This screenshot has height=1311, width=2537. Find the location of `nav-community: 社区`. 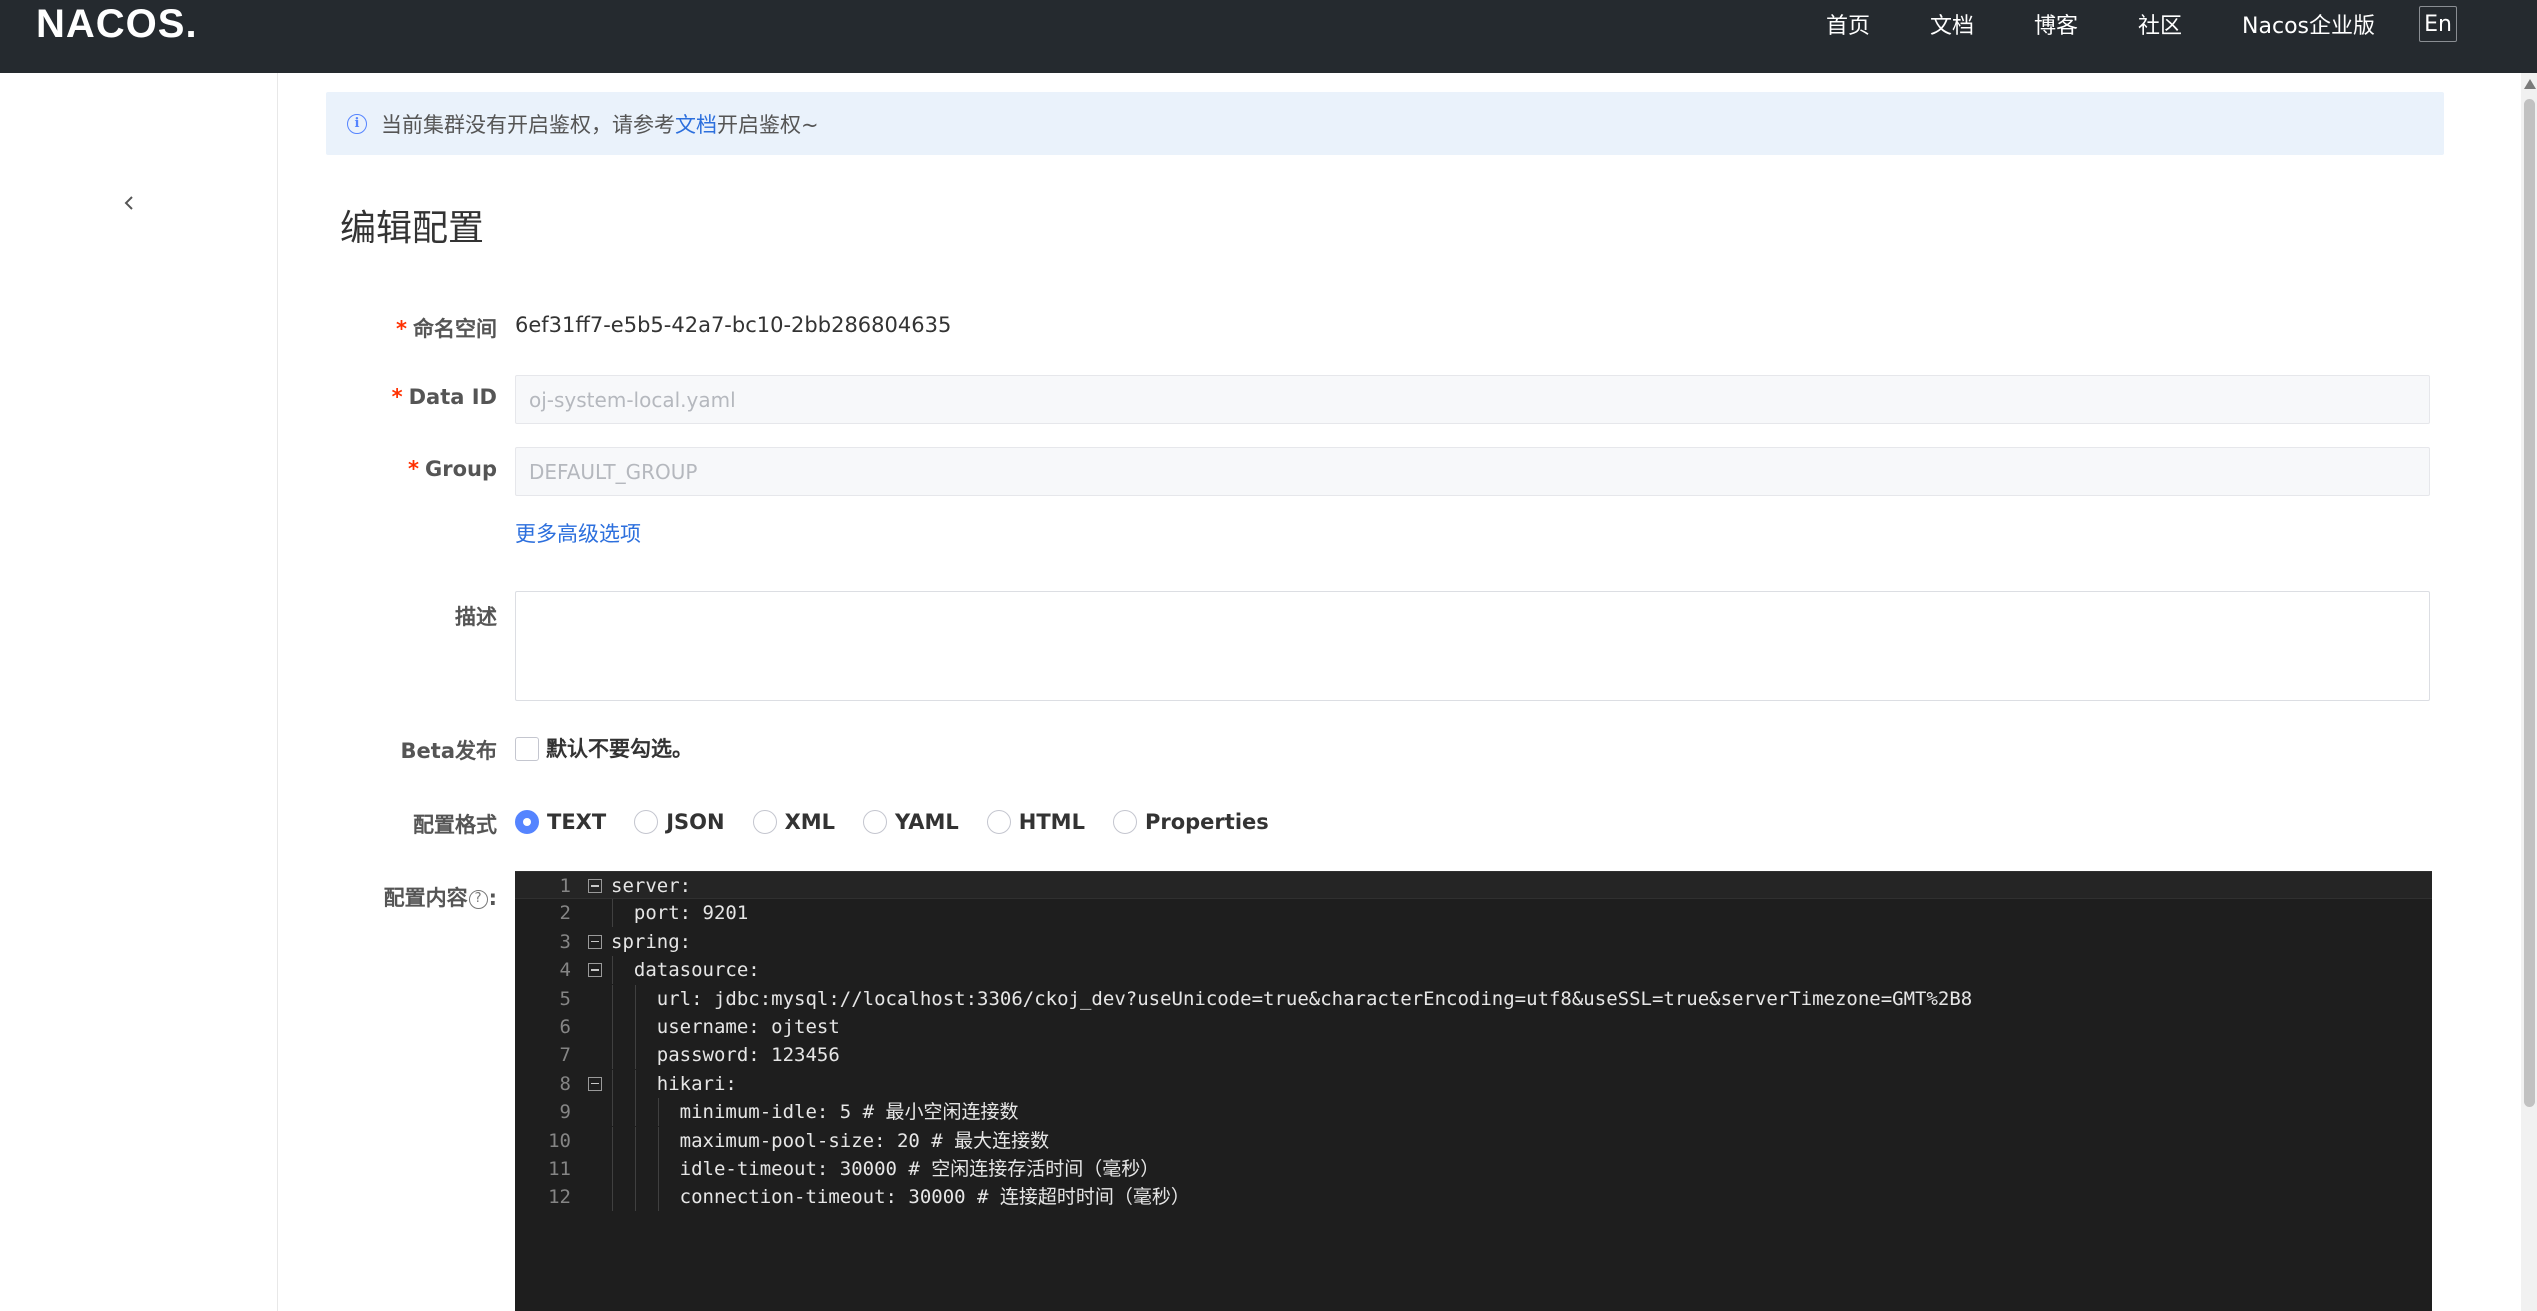

nav-community: 社区 is located at coordinates (2160, 24).